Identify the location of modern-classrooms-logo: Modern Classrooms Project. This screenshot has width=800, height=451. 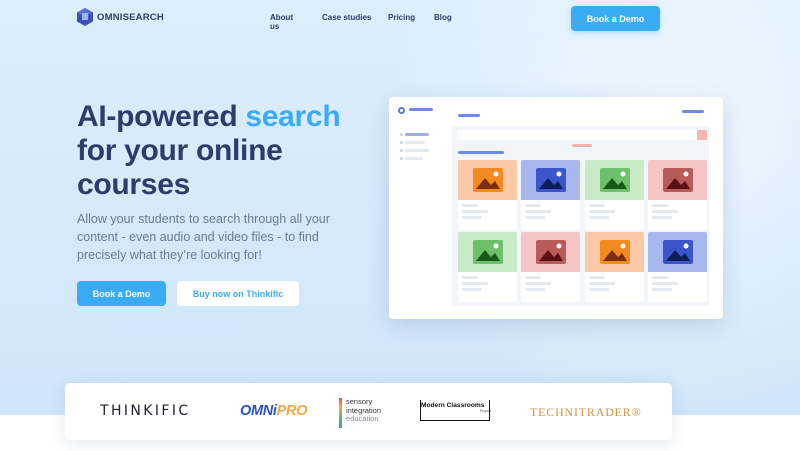
(455, 410).